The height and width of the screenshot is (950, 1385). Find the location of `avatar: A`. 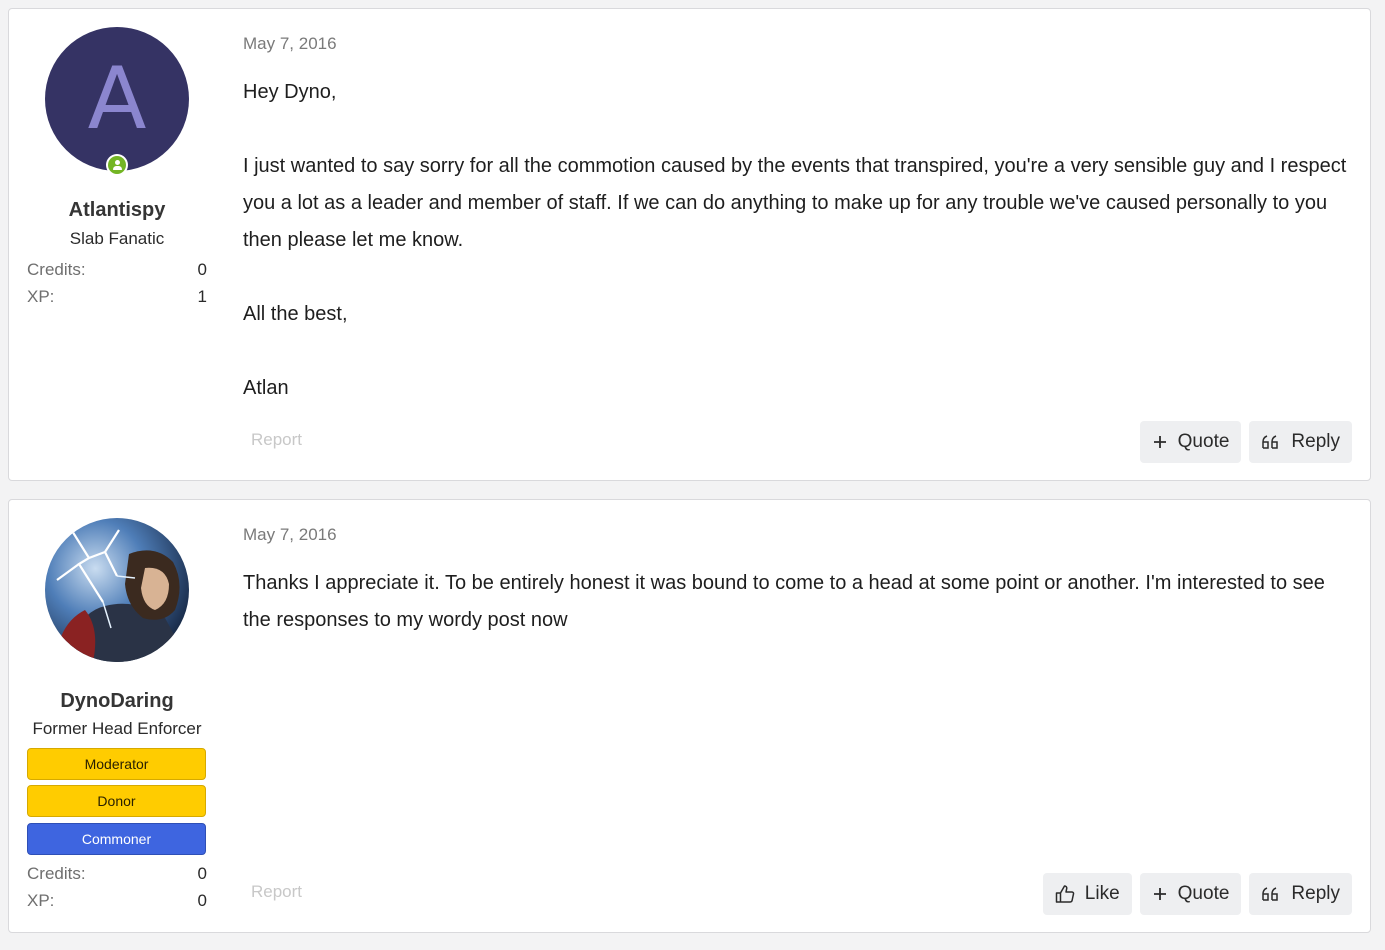

avatar: A is located at coordinates (117, 99).